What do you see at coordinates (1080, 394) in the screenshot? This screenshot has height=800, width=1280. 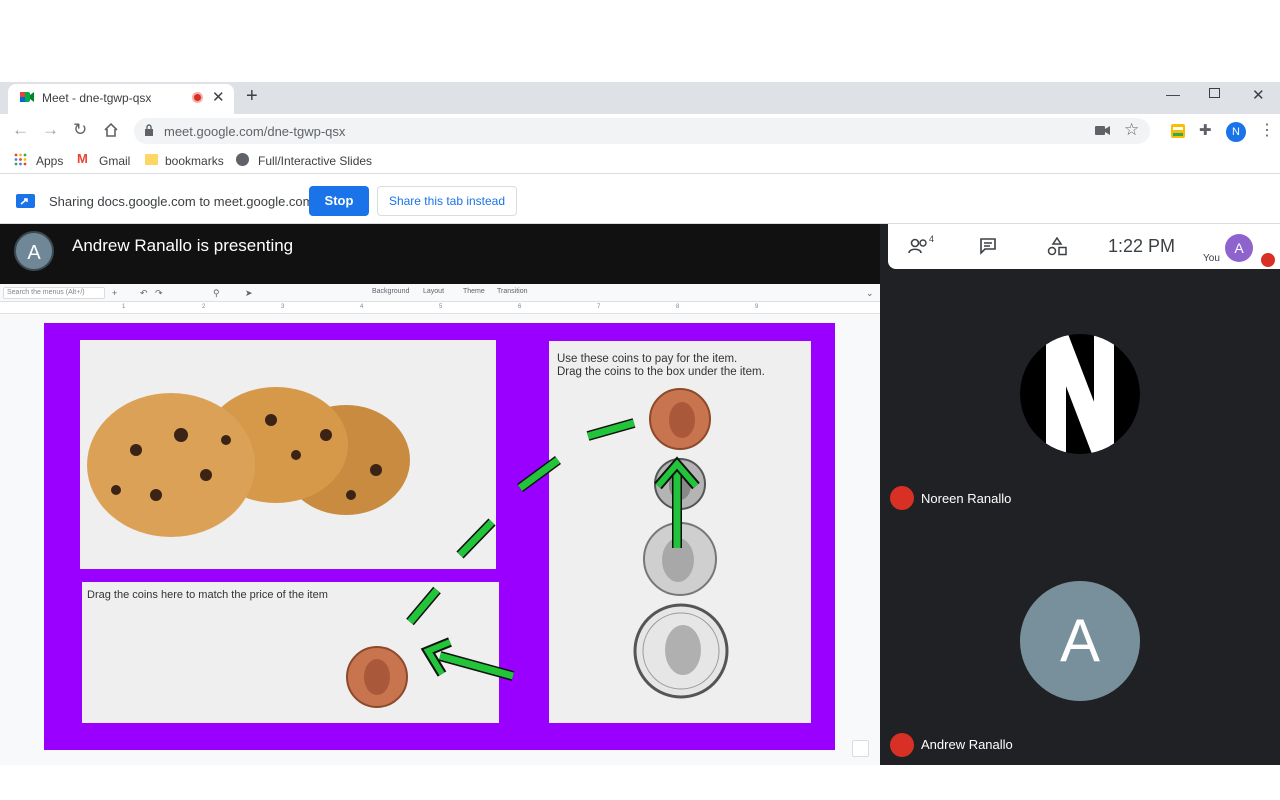 I see `noreen-avatar` at bounding box center [1080, 394].